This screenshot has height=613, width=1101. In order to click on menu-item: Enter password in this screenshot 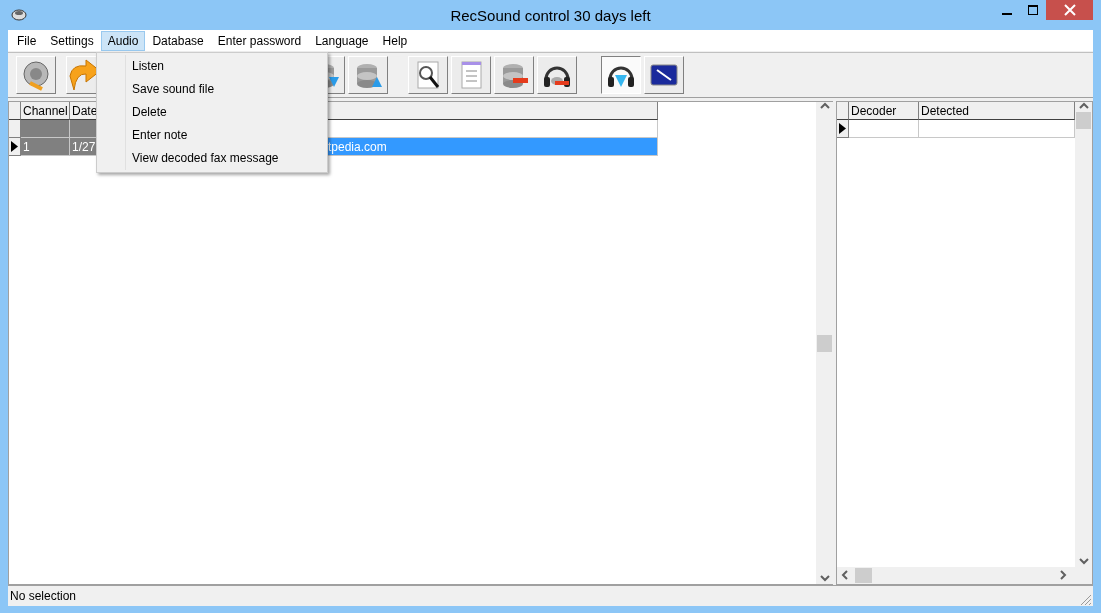, I will do `click(259, 40)`.